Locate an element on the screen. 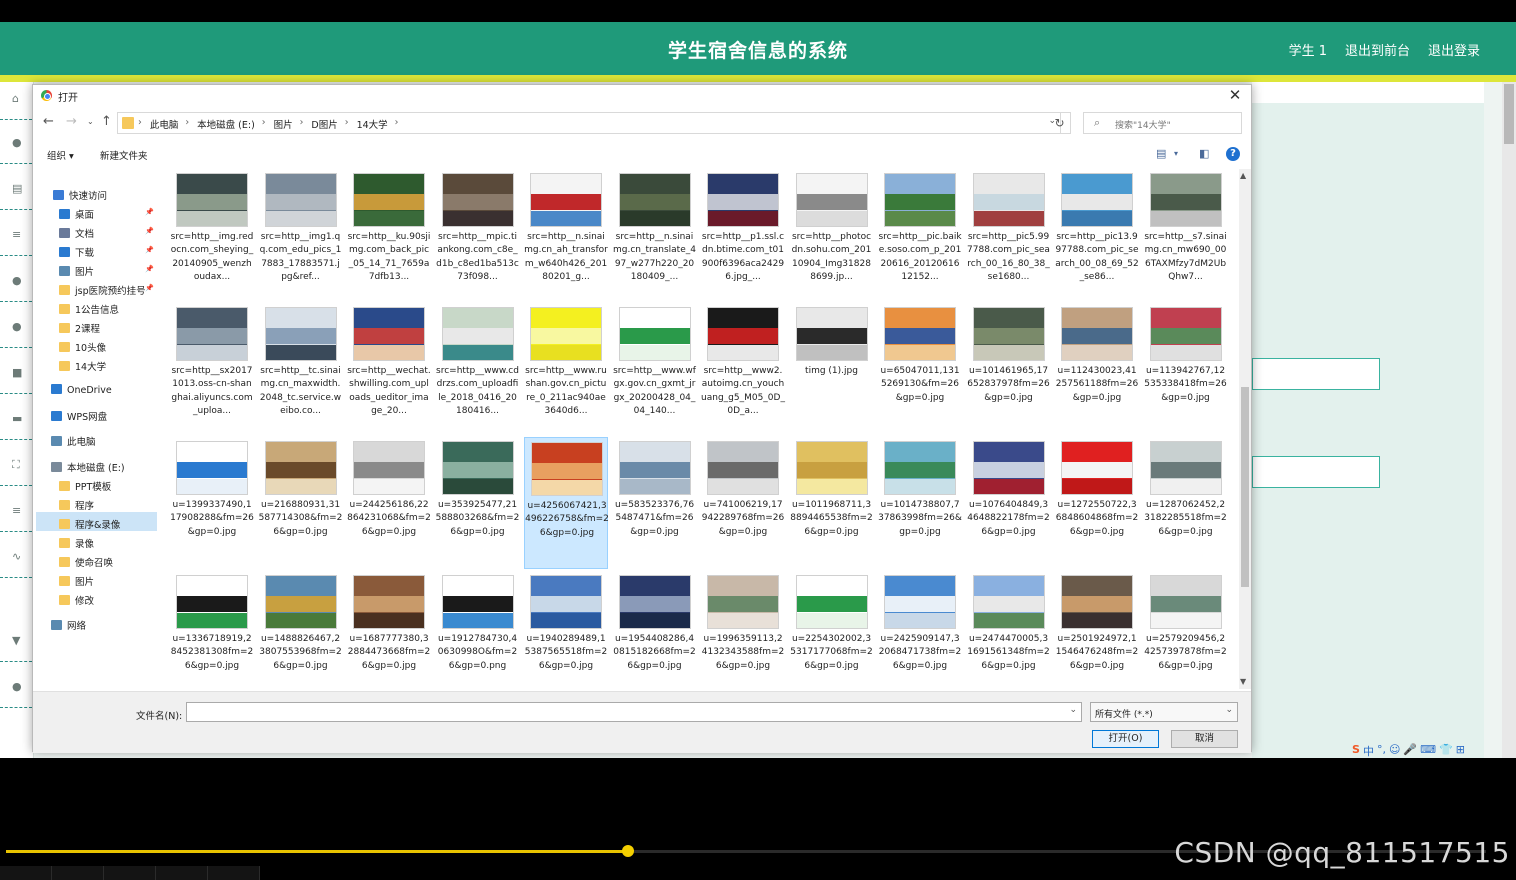 This screenshot has height=880, width=1516. tree-item: 快速访问 is located at coordinates (80, 196).